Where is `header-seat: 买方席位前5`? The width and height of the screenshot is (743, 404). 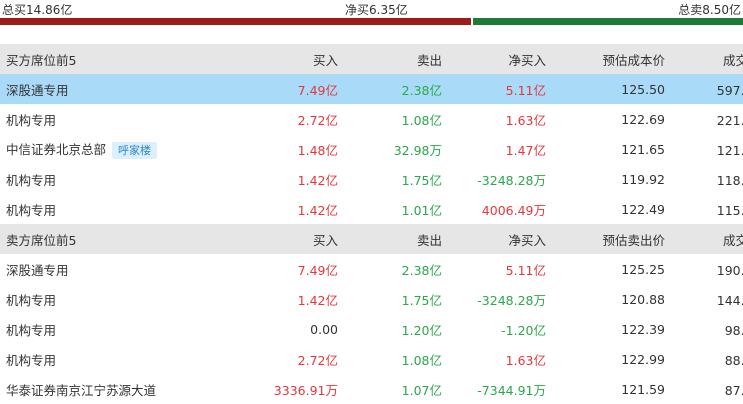 header-seat: 买方席位前5 is located at coordinates (124, 59).